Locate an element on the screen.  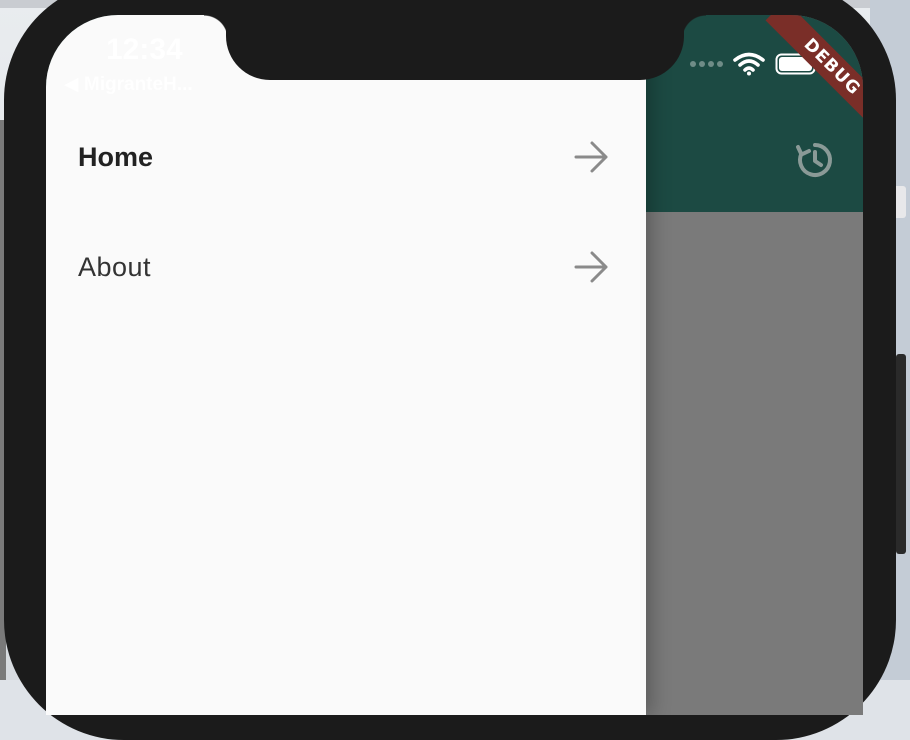
cellular-signal-icon is located at coordinates (706, 64).